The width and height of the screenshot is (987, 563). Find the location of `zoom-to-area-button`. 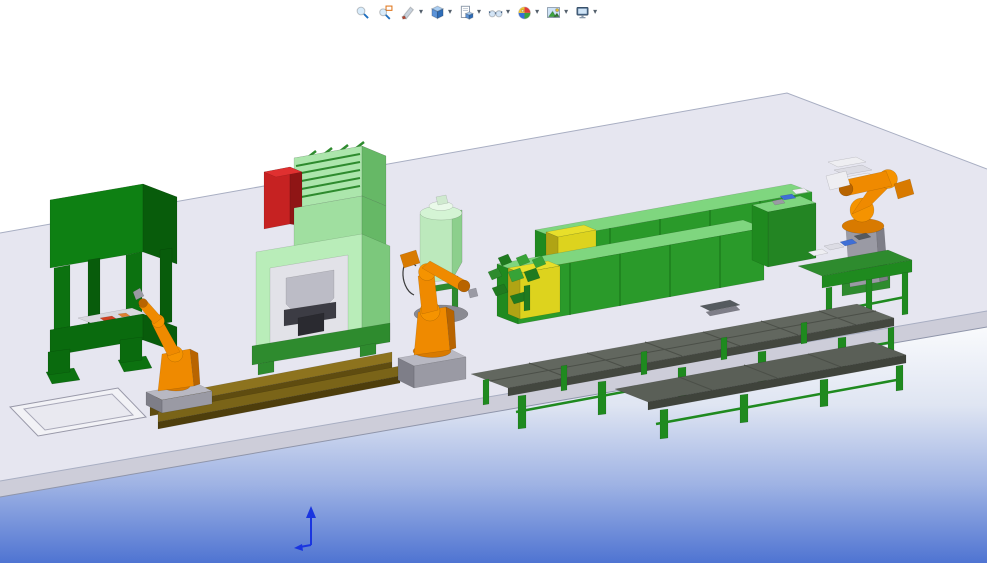

zoom-to-area-button is located at coordinates (385, 12).